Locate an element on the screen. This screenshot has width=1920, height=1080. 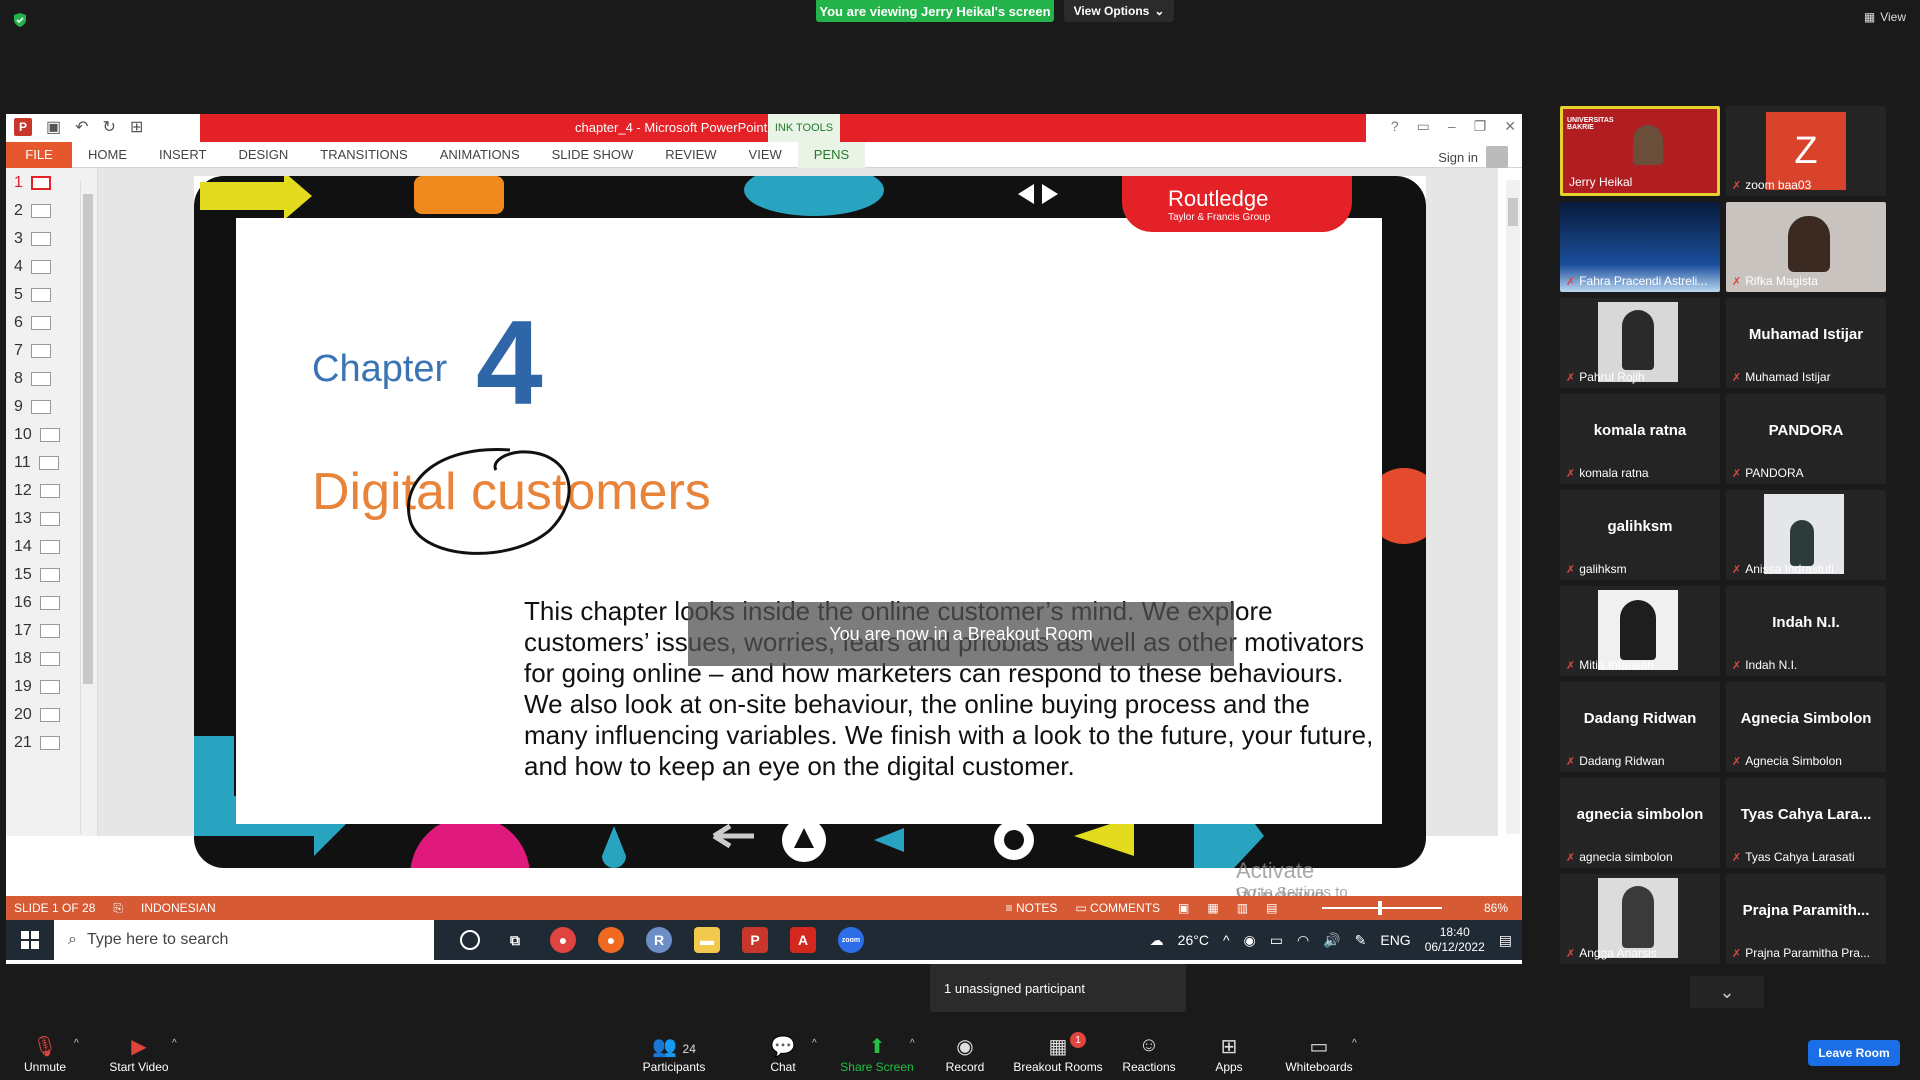
start-video-button: ▶ Start Video is located at coordinates (139, 1054).